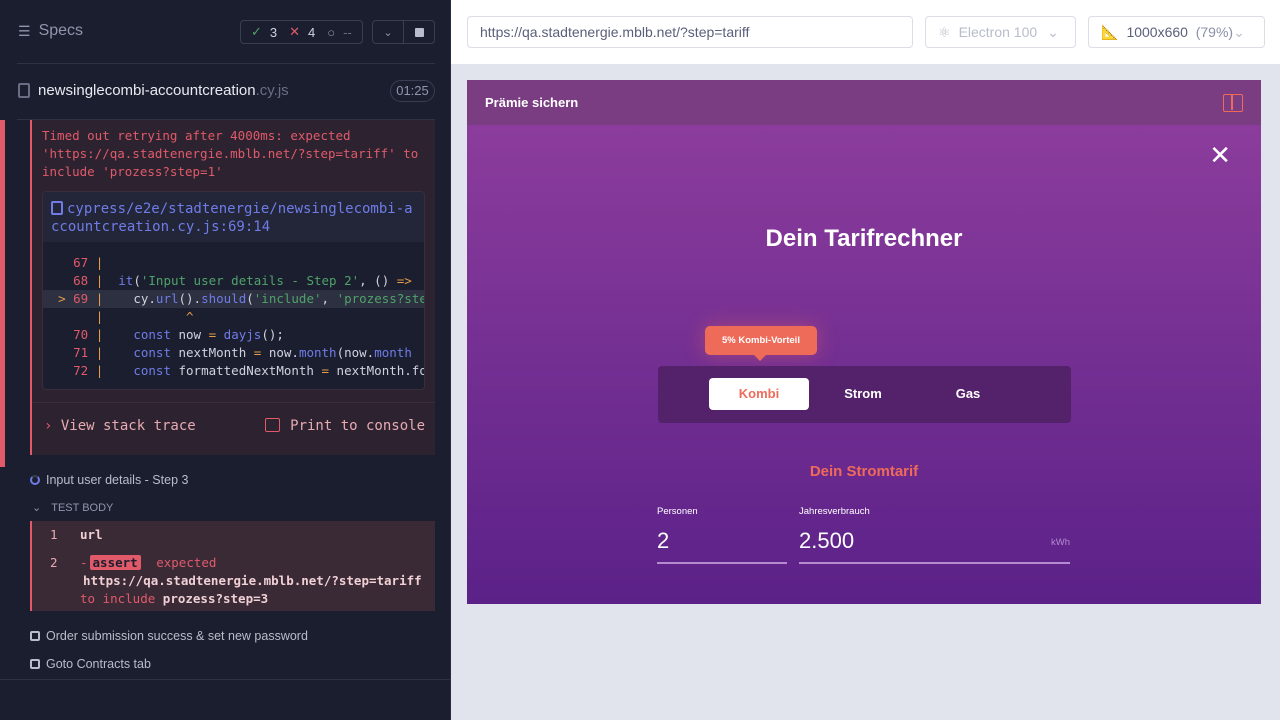 This screenshot has width=1280, height=720. What do you see at coordinates (2, 293) in the screenshot?
I see `failed-indicator` at bounding box center [2, 293].